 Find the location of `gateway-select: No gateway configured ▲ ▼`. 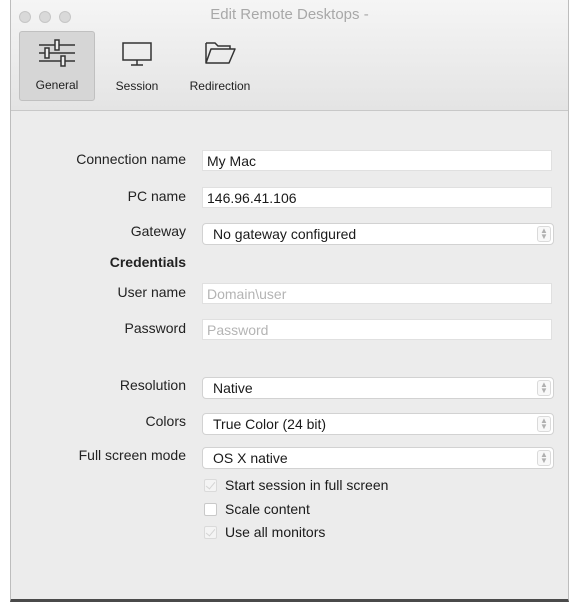

gateway-select: No gateway configured ▲ ▼ is located at coordinates (378, 234).